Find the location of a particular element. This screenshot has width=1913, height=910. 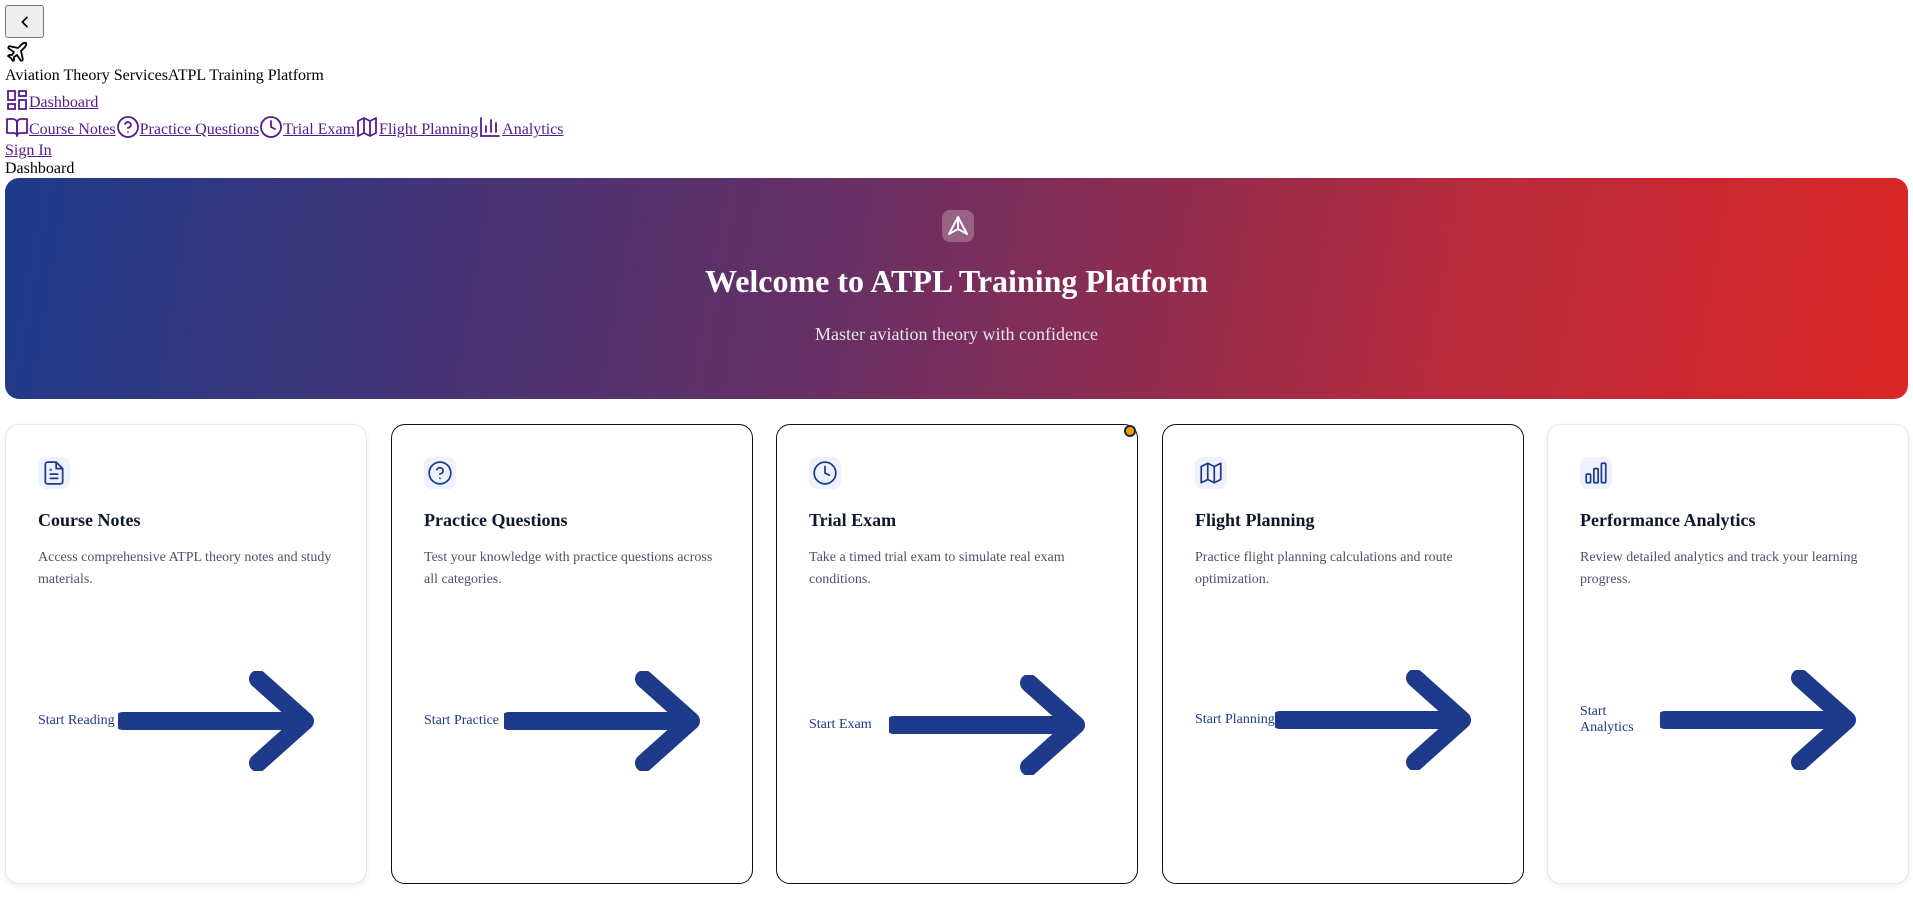

cta-label: Start Practice is located at coordinates (462, 720).